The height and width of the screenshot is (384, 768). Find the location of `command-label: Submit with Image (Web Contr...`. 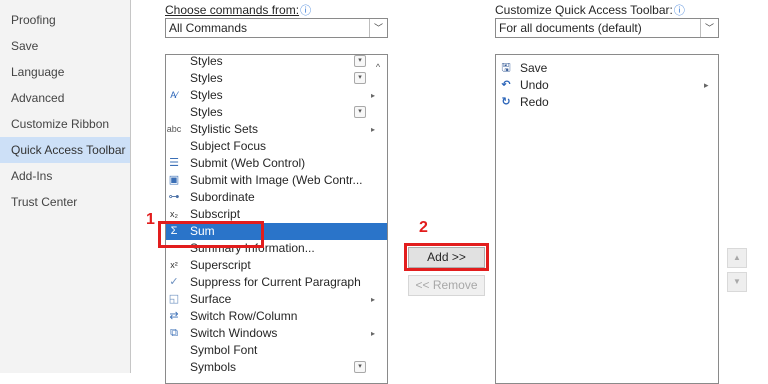

command-label: Submit with Image (Web Contr... is located at coordinates (276, 180).